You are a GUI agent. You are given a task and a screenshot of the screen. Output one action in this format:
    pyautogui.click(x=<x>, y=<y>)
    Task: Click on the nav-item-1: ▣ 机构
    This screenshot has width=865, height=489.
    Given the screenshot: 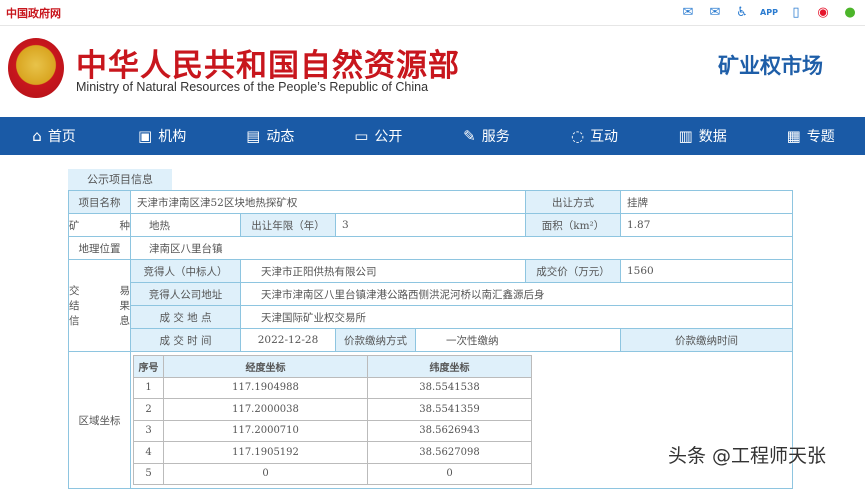 What is the action you would take?
    pyautogui.click(x=162, y=136)
    